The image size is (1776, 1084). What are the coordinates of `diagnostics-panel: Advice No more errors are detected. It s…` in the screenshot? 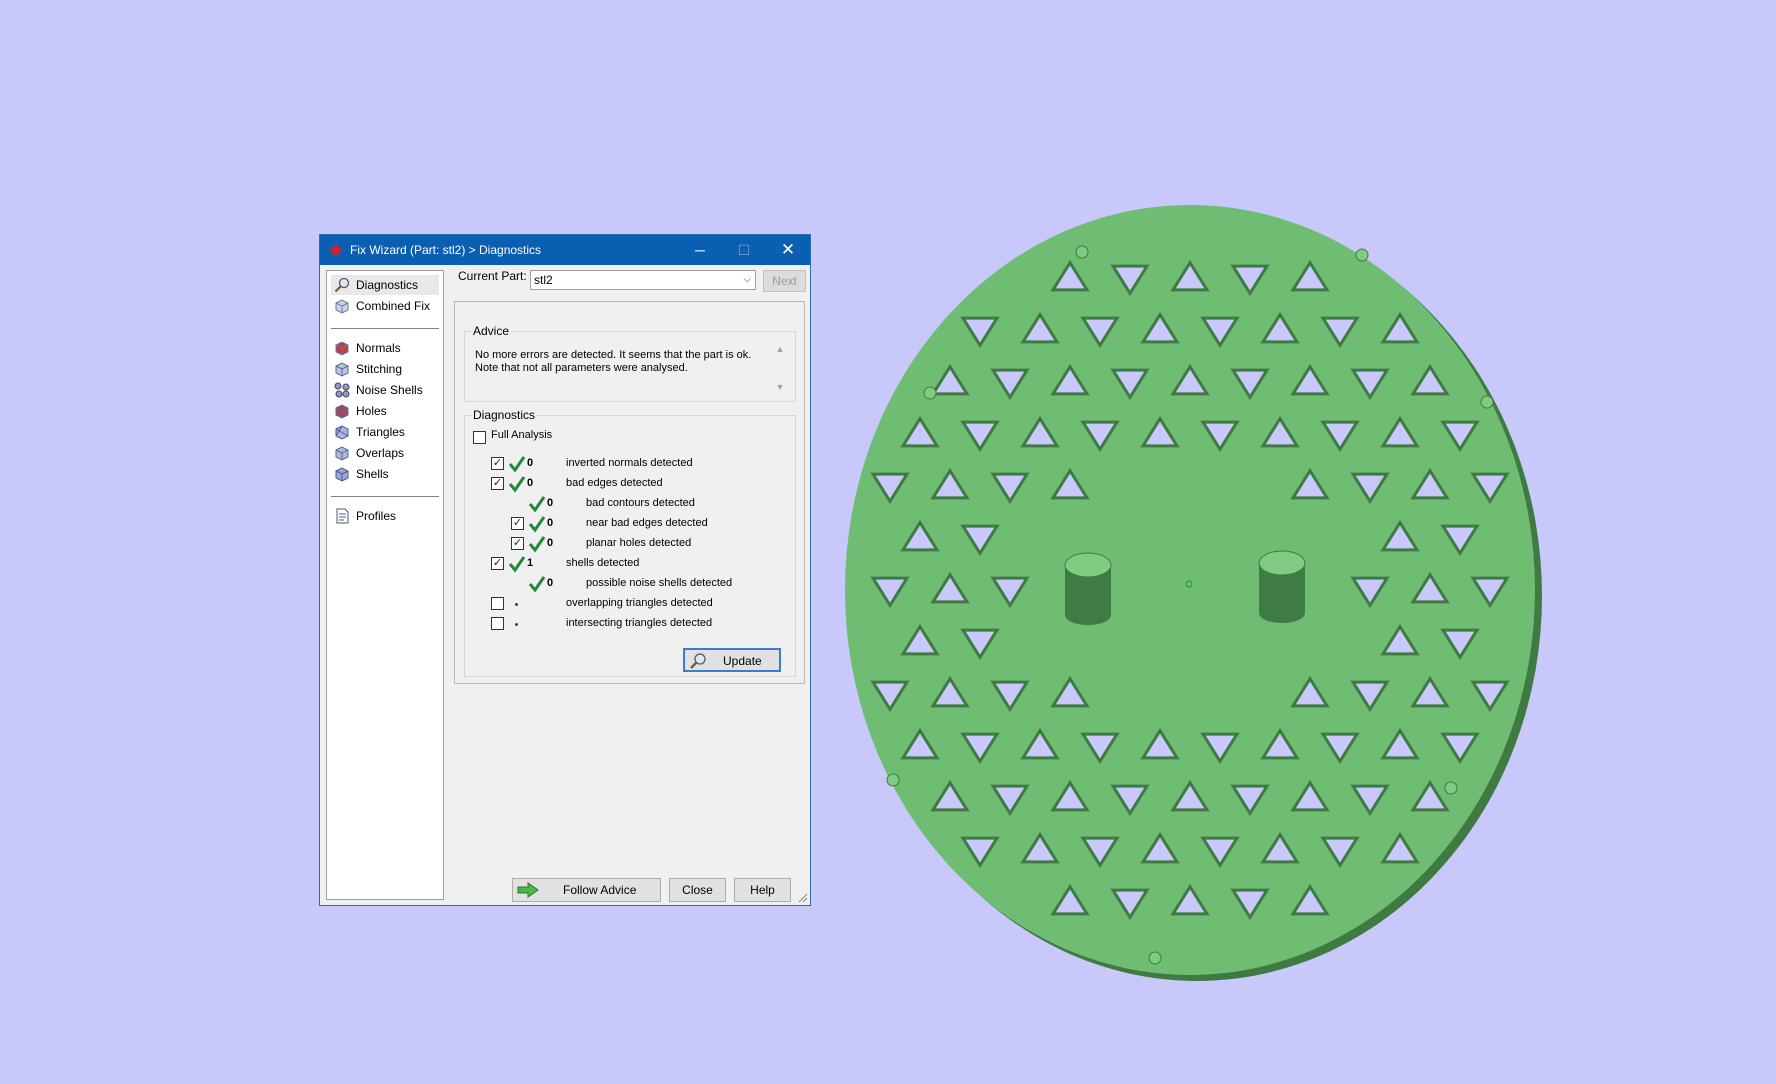 It's located at (629, 492).